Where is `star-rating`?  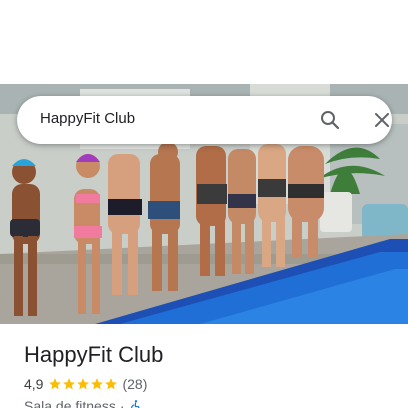 star-rating is located at coordinates (83, 384).